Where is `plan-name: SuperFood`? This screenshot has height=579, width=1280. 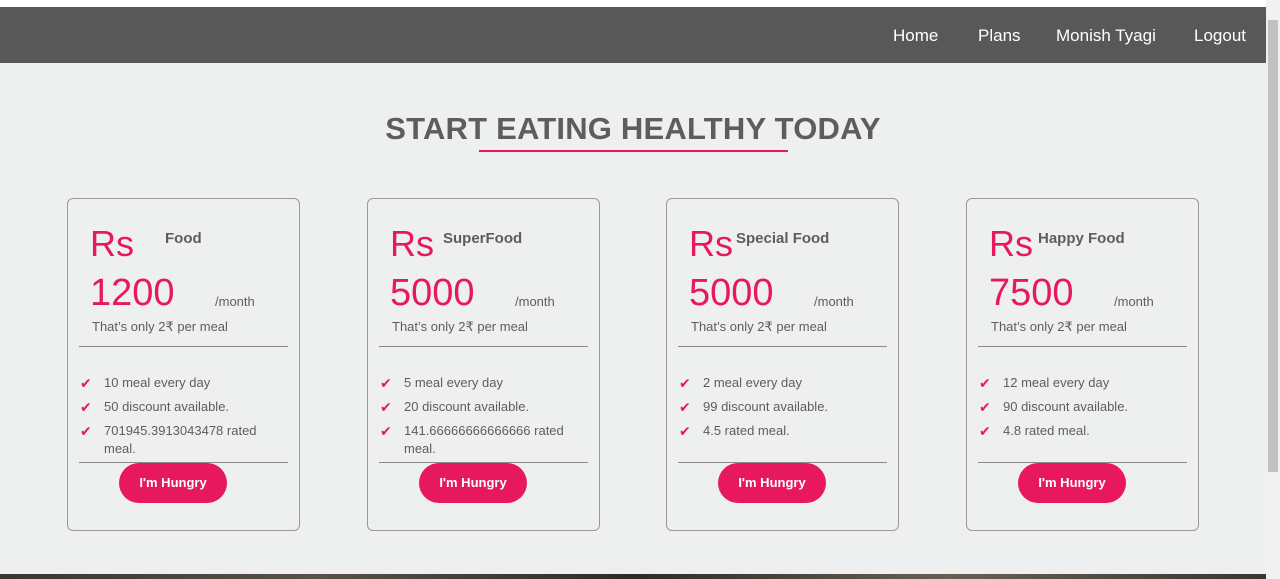 plan-name: SuperFood is located at coordinates (483, 238).